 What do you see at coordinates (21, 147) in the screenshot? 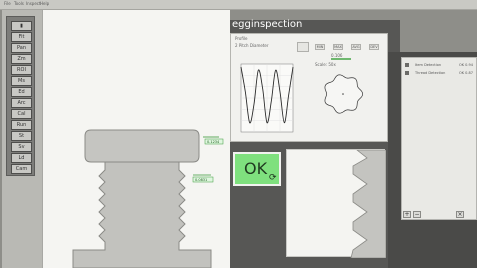
I see `tool-save-button: Sv` at bounding box center [21, 147].